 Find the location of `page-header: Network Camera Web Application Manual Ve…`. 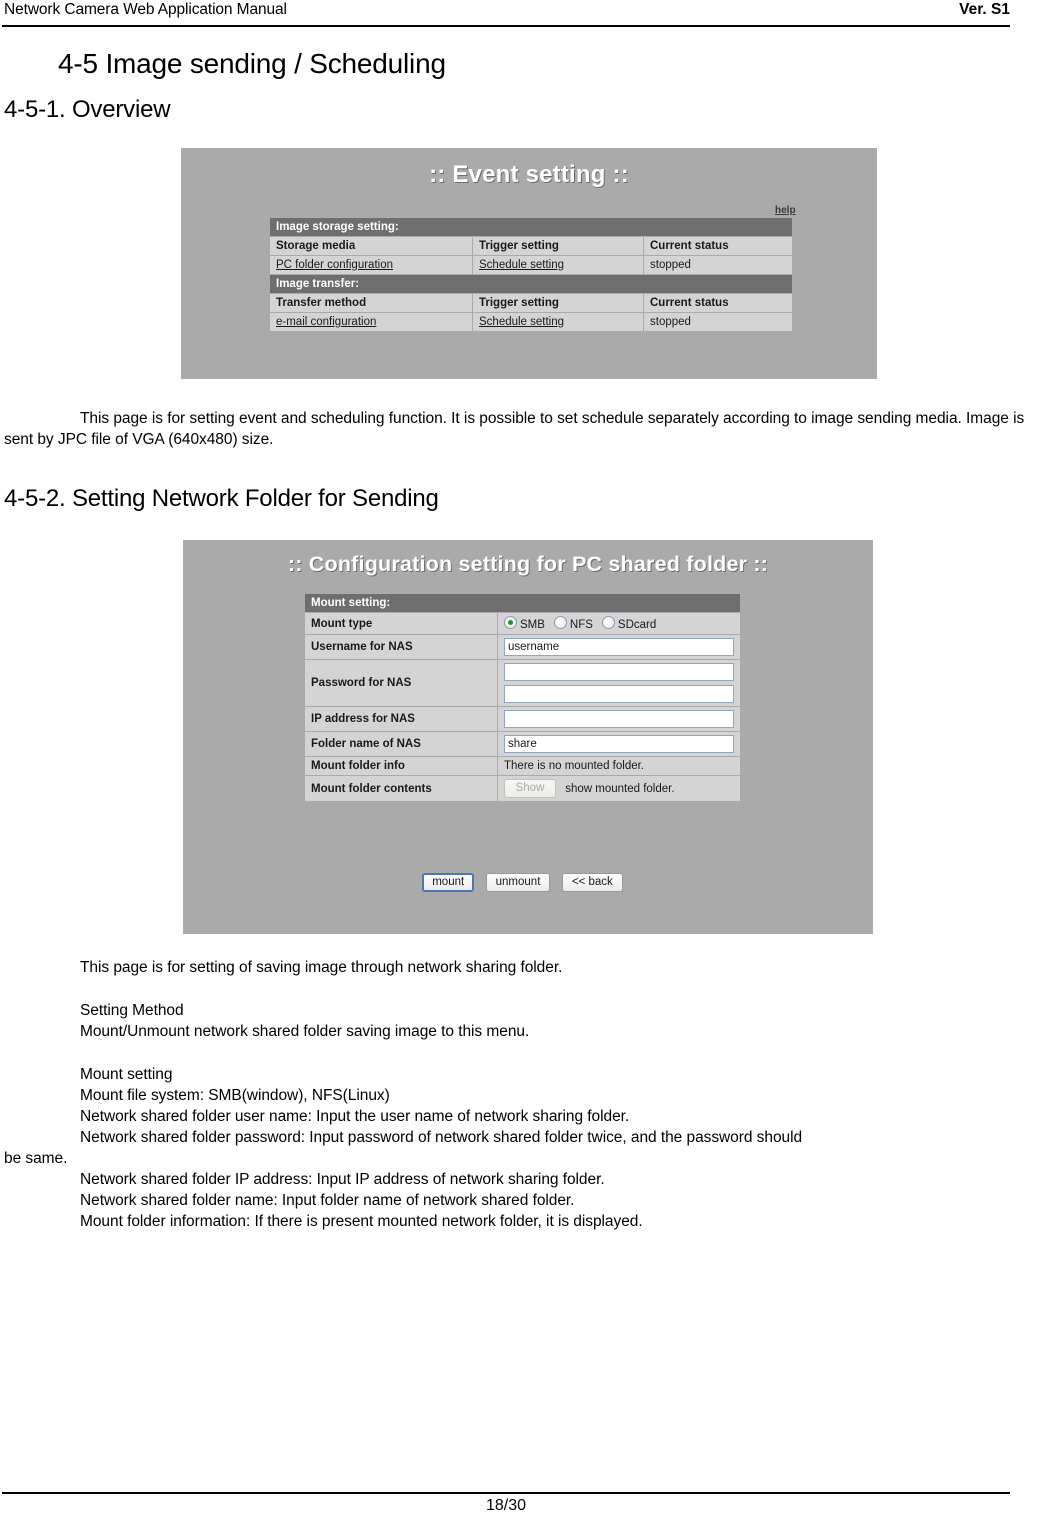

page-header: Network Camera Web Application Manual Ve… is located at coordinates (524, 14).